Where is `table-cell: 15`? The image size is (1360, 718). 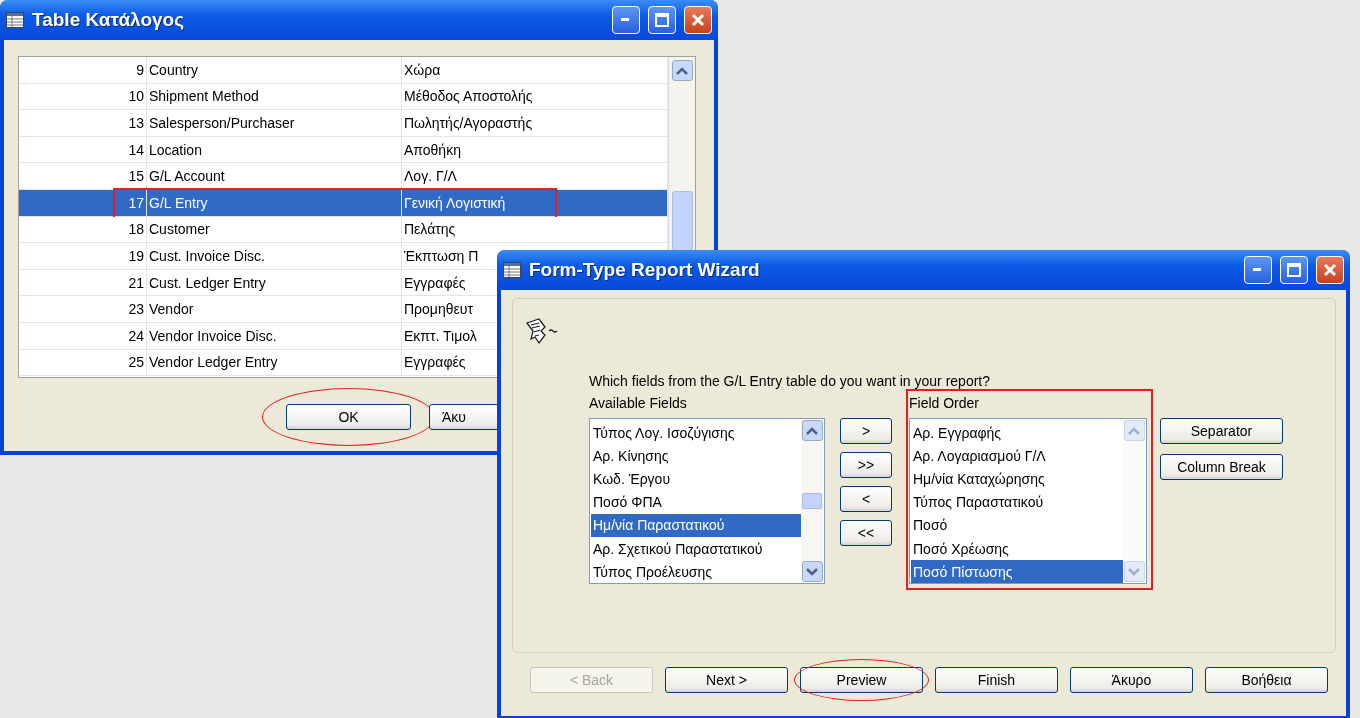 table-cell: 15 is located at coordinates (83, 176).